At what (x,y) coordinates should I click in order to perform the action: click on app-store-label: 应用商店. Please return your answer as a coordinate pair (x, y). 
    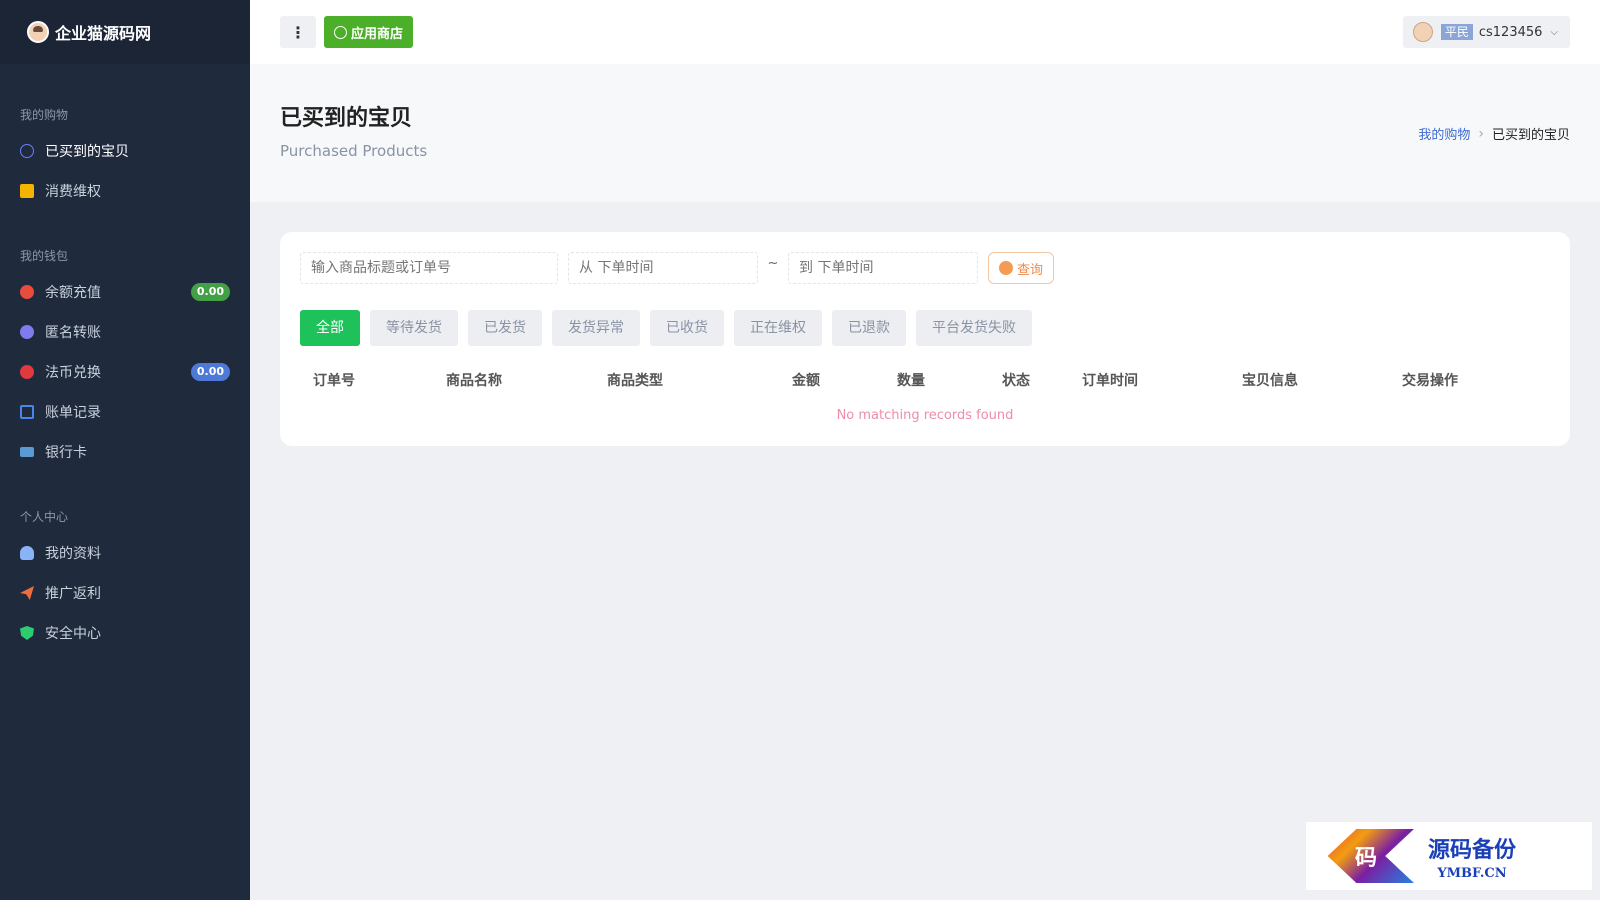
    Looking at the image, I should click on (377, 34).